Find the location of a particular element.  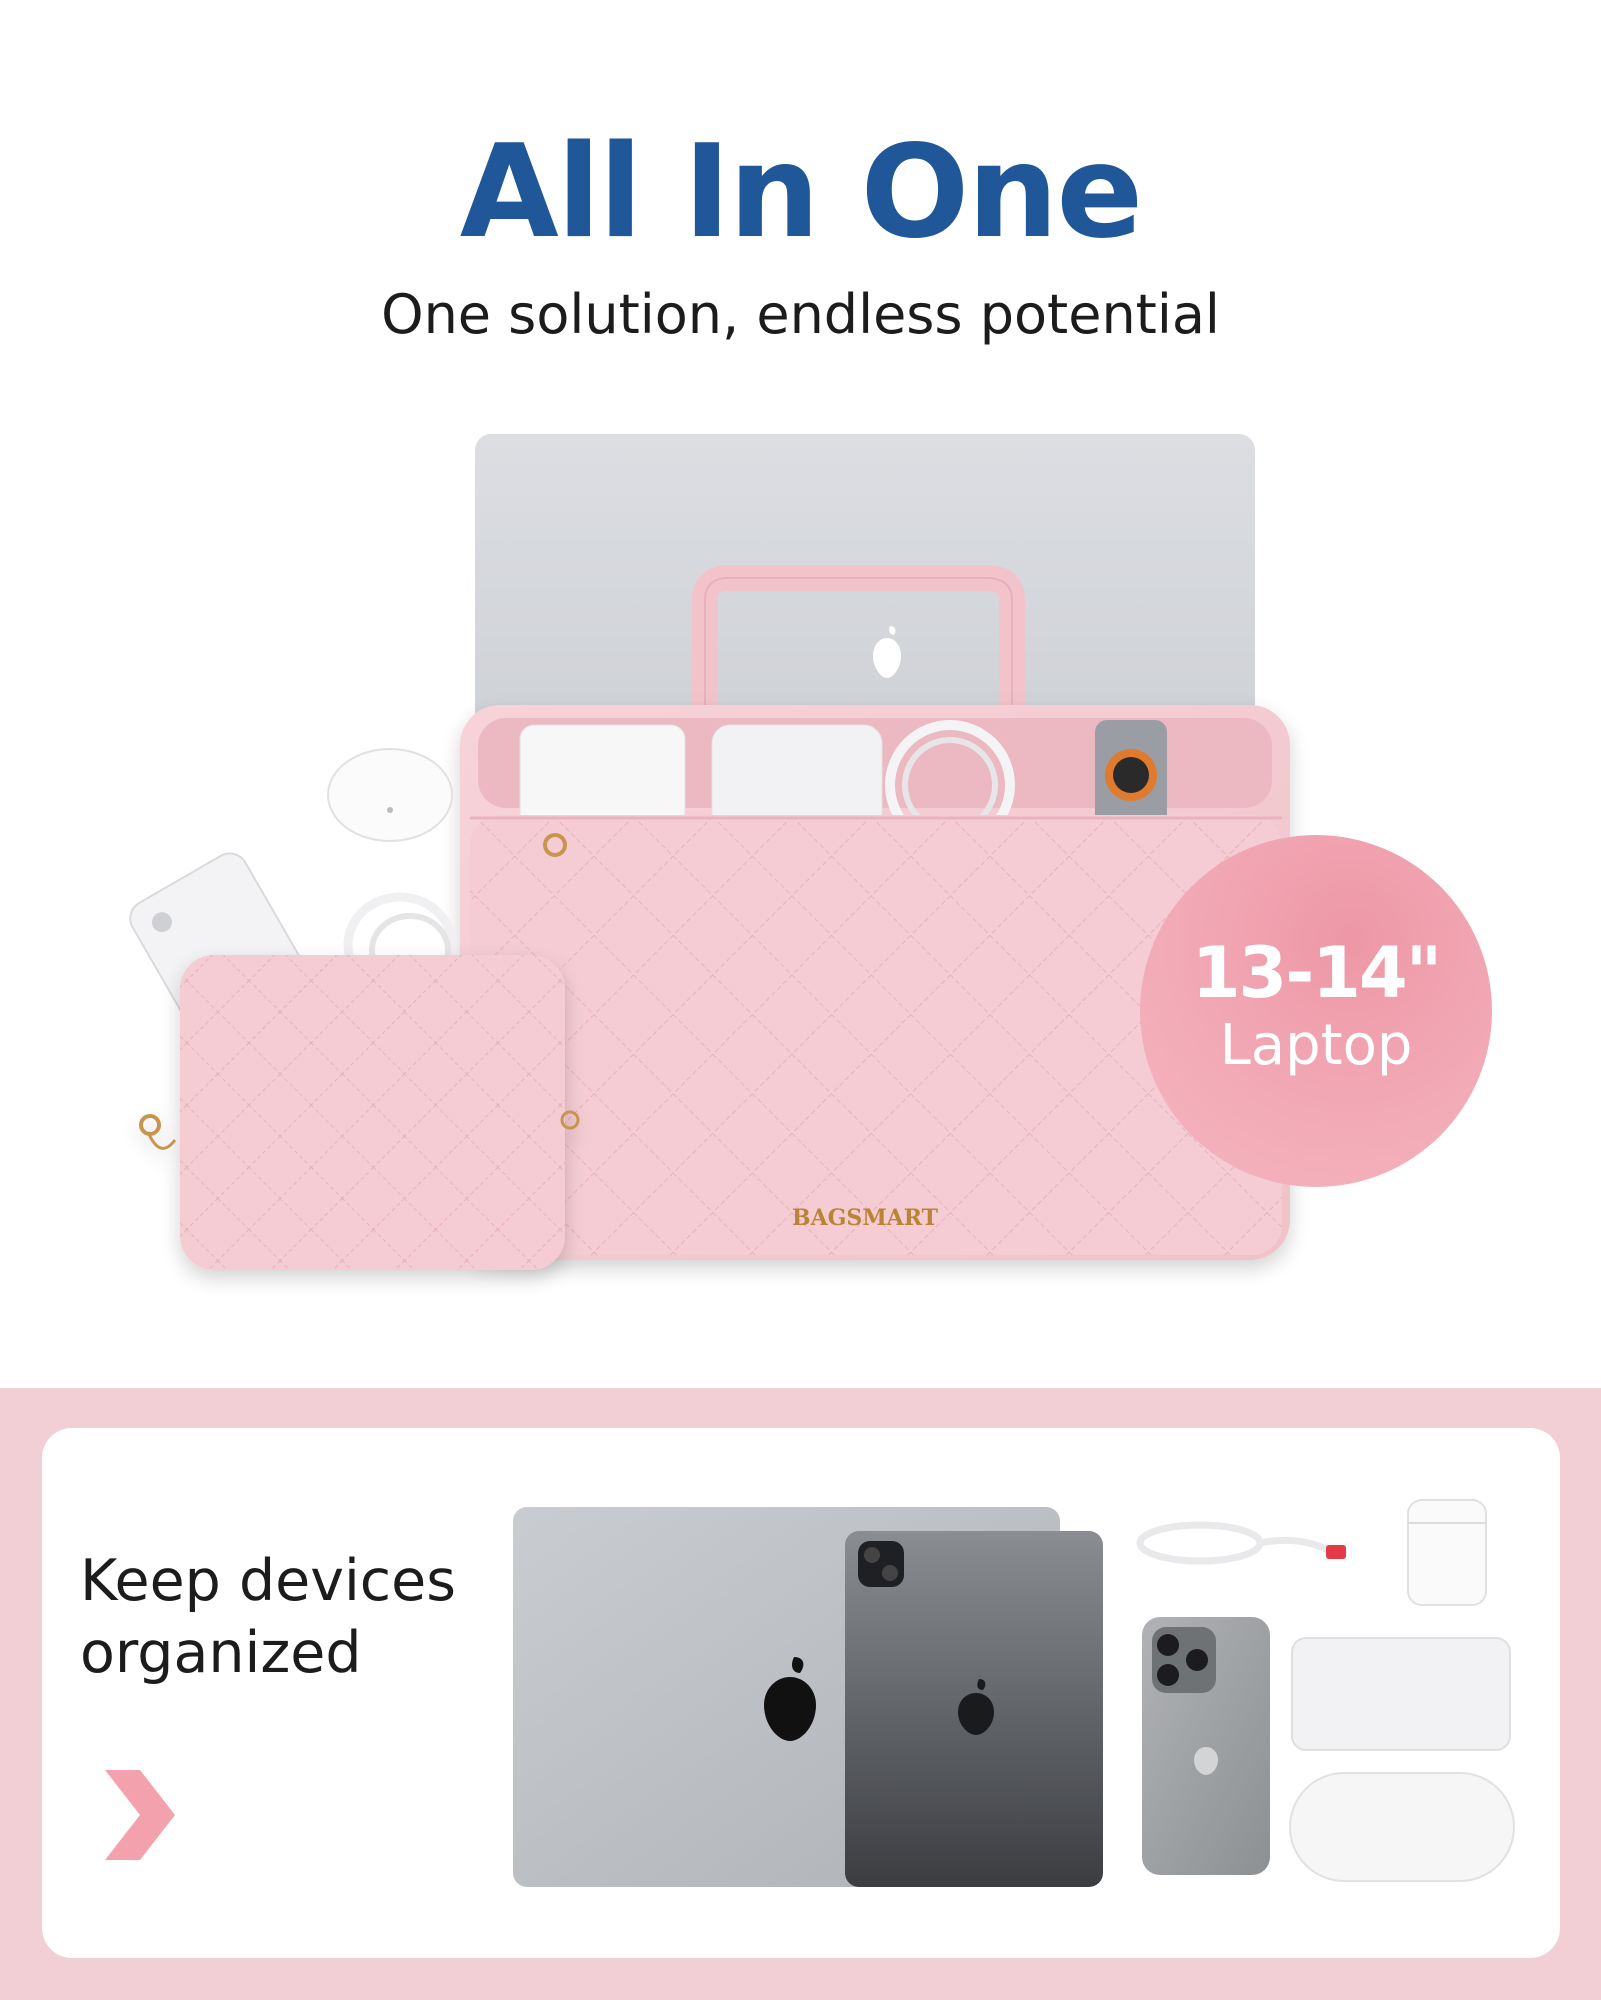

brand-logo: BAGSMART is located at coordinates (865, 1218).